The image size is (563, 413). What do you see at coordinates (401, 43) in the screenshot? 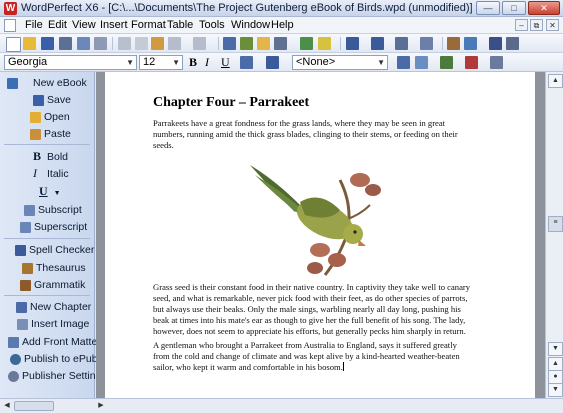
I see `columns-icon` at bounding box center [401, 43].